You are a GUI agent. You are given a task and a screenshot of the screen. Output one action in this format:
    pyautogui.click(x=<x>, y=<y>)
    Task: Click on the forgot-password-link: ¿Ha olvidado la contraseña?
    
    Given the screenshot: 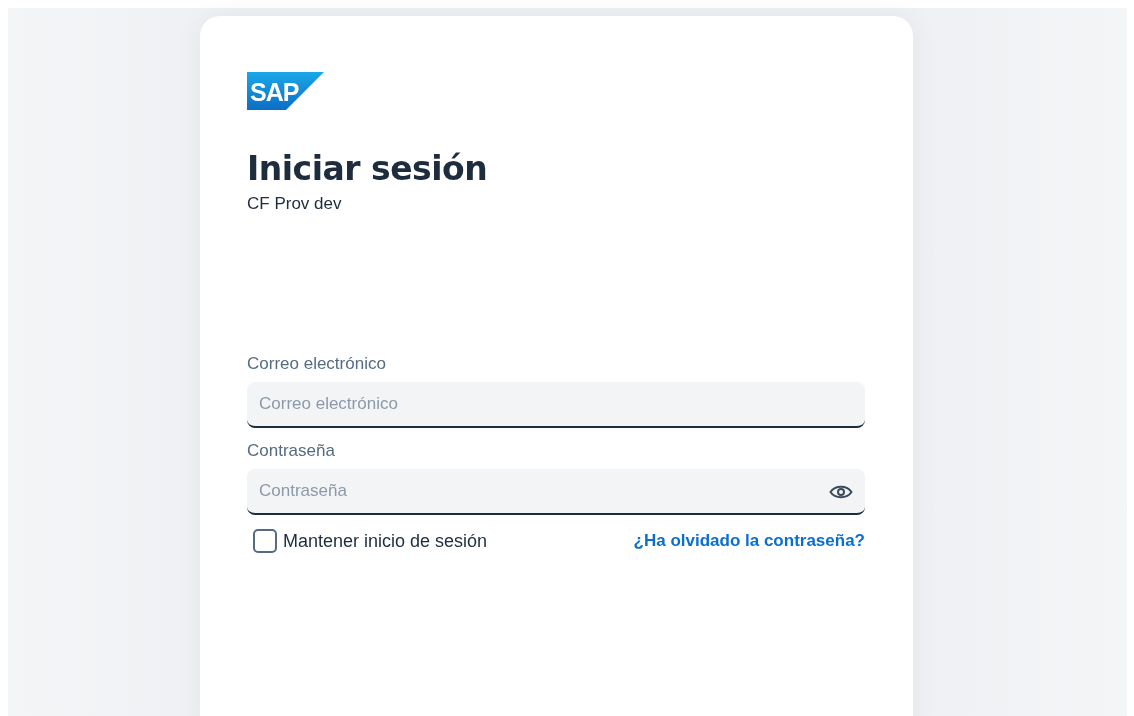 What is the action you would take?
    pyautogui.click(x=749, y=541)
    